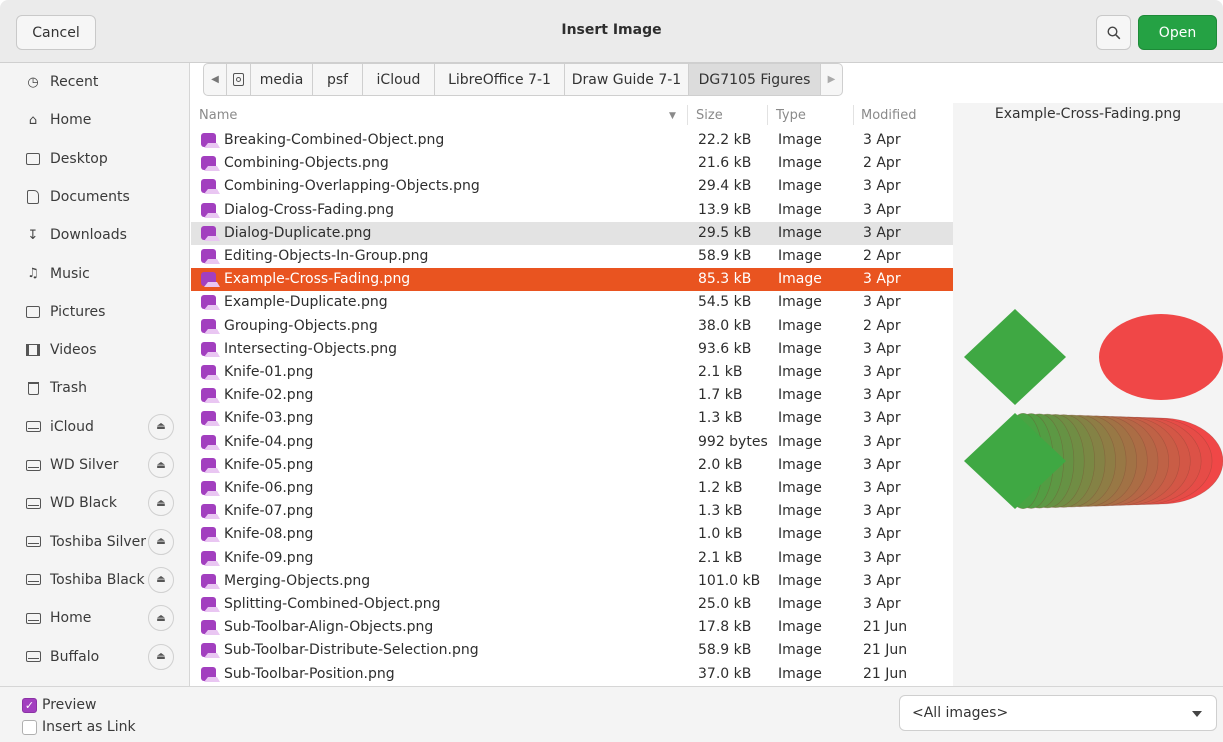 The height and width of the screenshot is (742, 1223). Describe the element at coordinates (755, 79) in the screenshot. I see `crumb-dg7105-figures: DG7105 Figures` at that location.